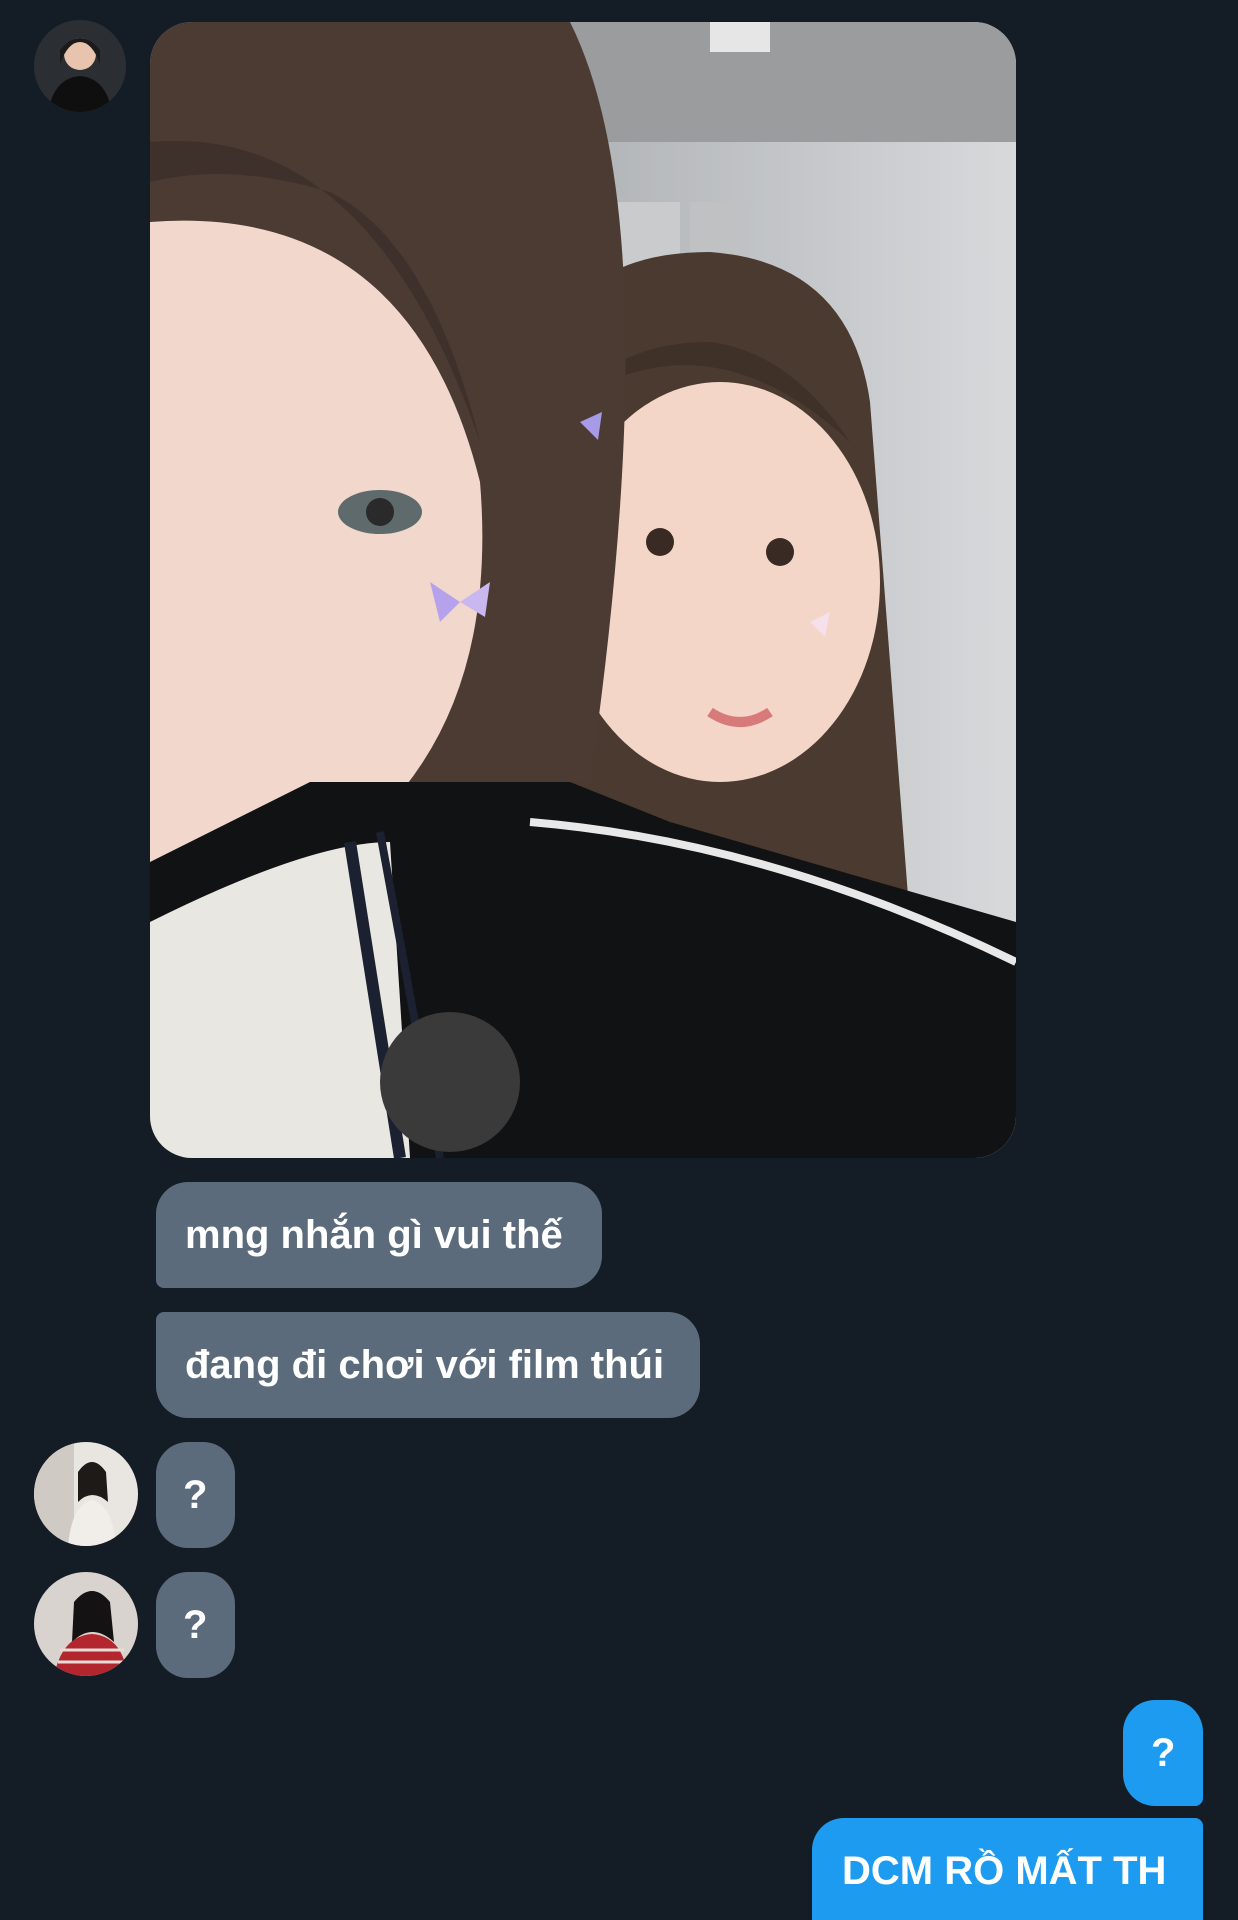  Describe the element at coordinates (1004, 1871) in the screenshot. I see `message-text: DCM RỒ MẤT TH` at that location.